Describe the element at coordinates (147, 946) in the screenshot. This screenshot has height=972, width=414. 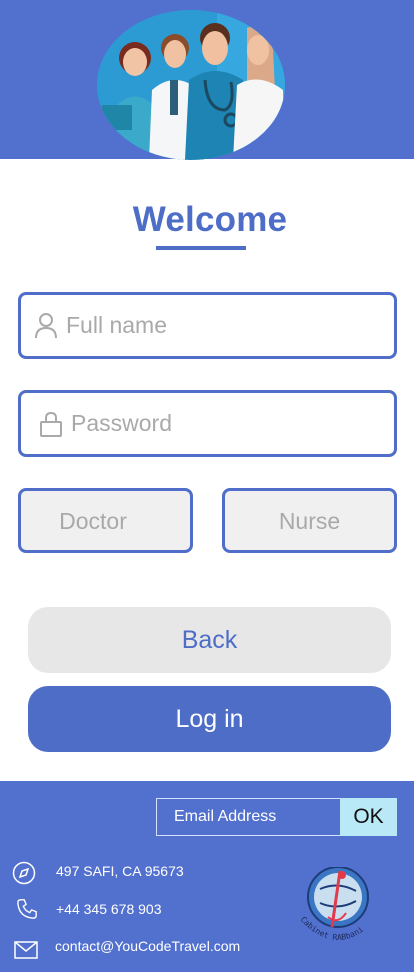
I see `footer-email: contact@YouCodeTravel.com` at that location.